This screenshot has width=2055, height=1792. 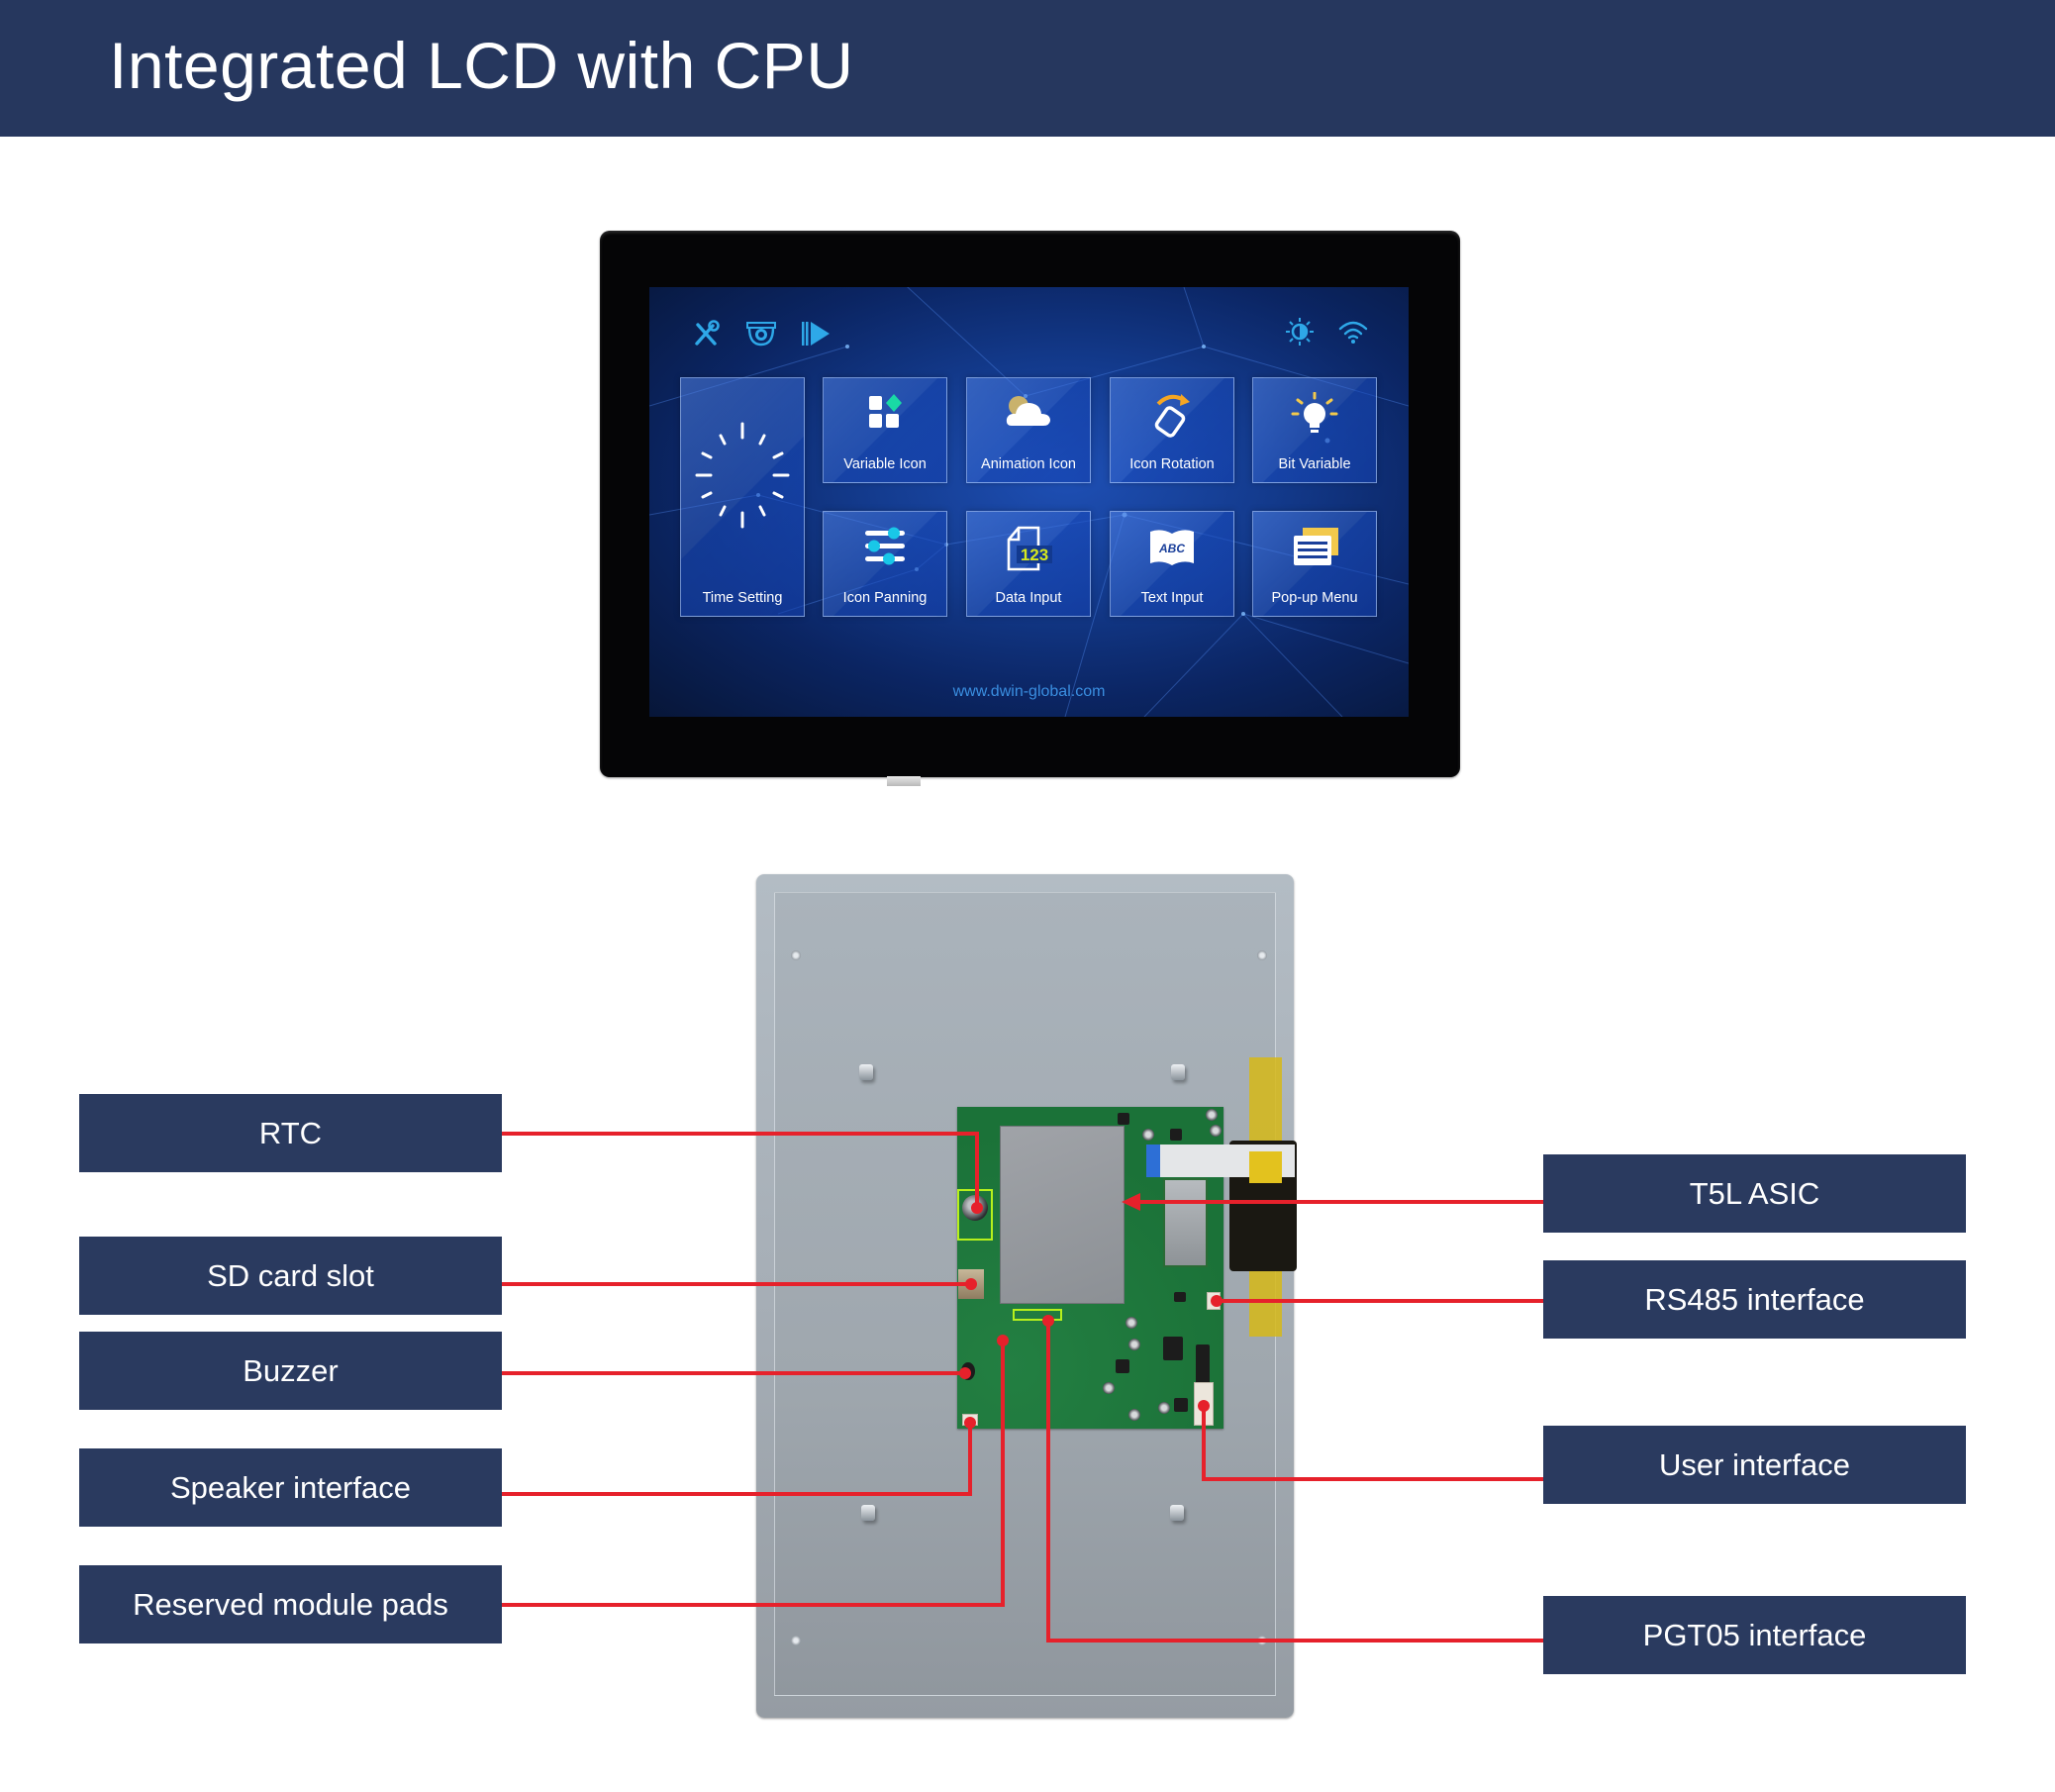 I want to click on label-rtc: RTC, so click(x=290, y=1133).